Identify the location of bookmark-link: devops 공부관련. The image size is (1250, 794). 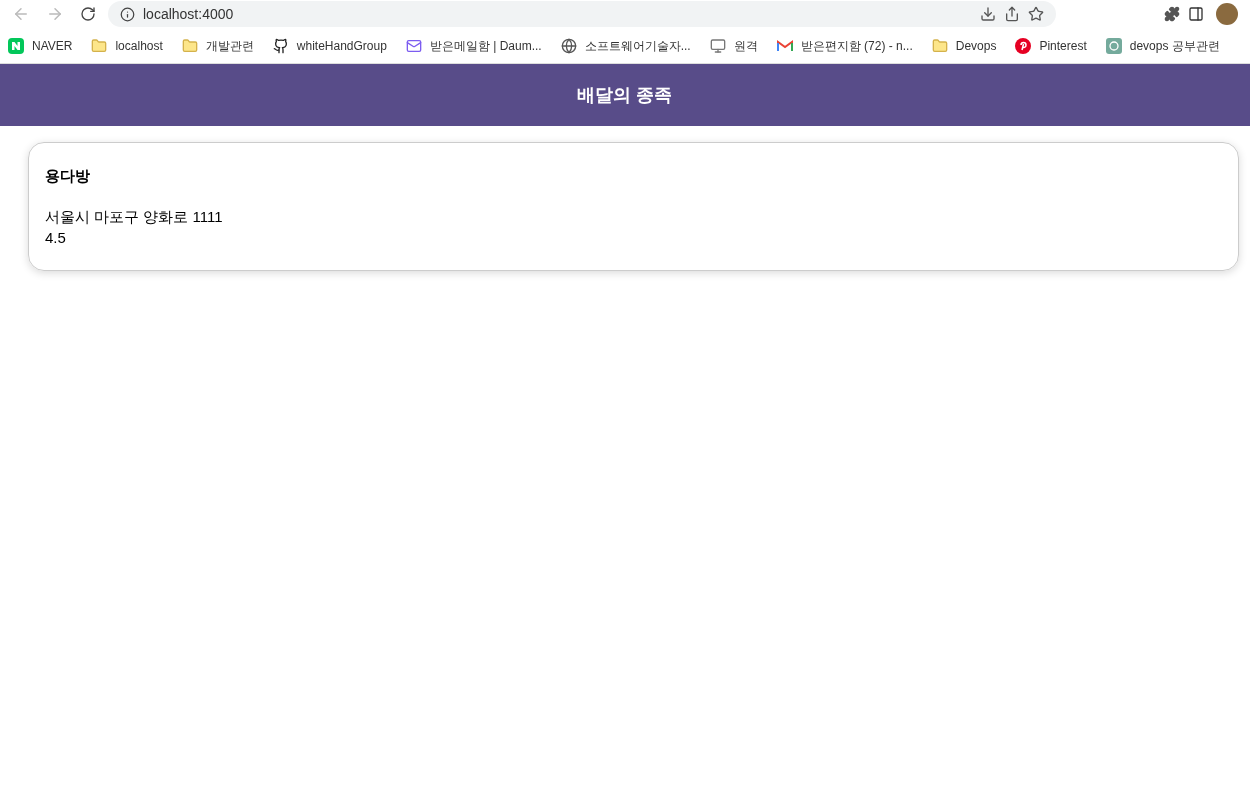
(1162, 45).